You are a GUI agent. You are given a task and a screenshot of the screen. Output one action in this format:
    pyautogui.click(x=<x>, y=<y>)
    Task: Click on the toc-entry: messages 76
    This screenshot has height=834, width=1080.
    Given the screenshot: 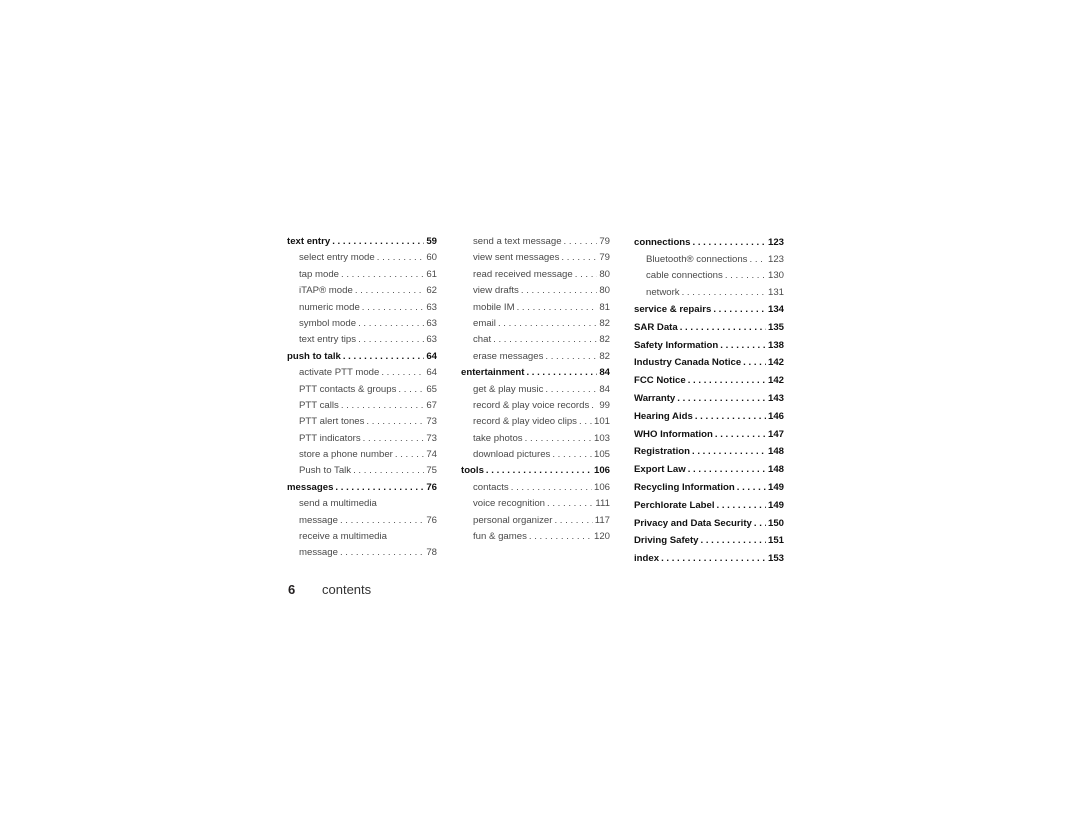 What is the action you would take?
    pyautogui.click(x=362, y=488)
    